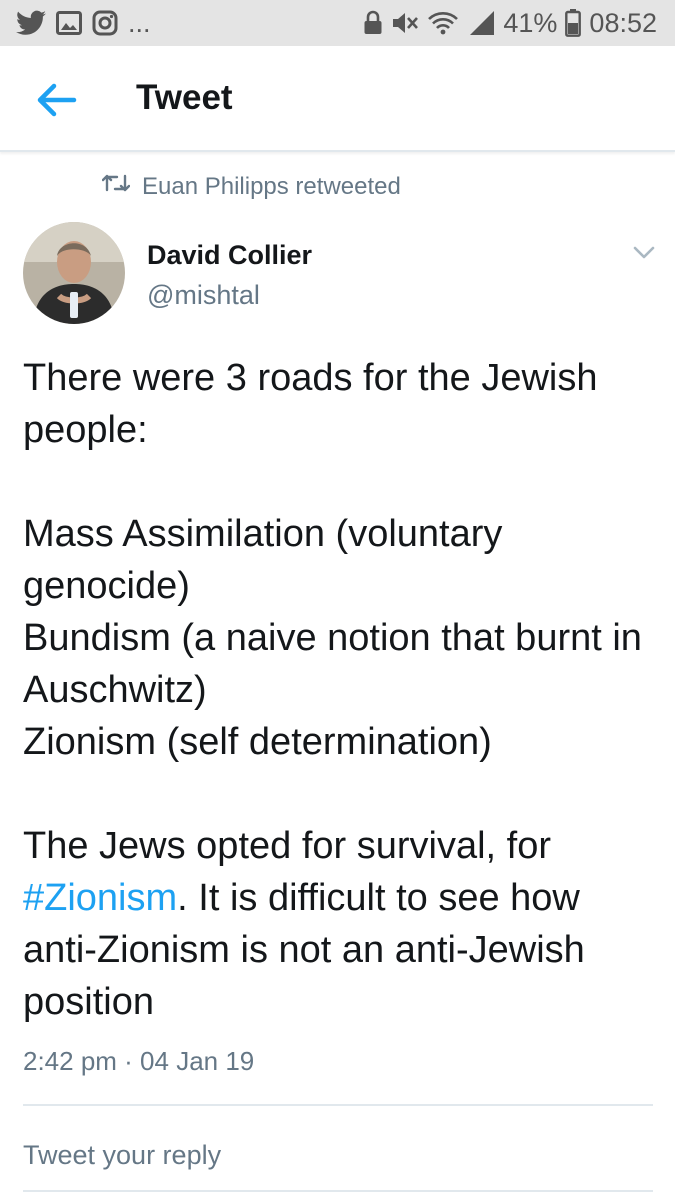 The image size is (675, 1200). Describe the element at coordinates (373, 23) in the screenshot. I see `lock-icon` at that location.